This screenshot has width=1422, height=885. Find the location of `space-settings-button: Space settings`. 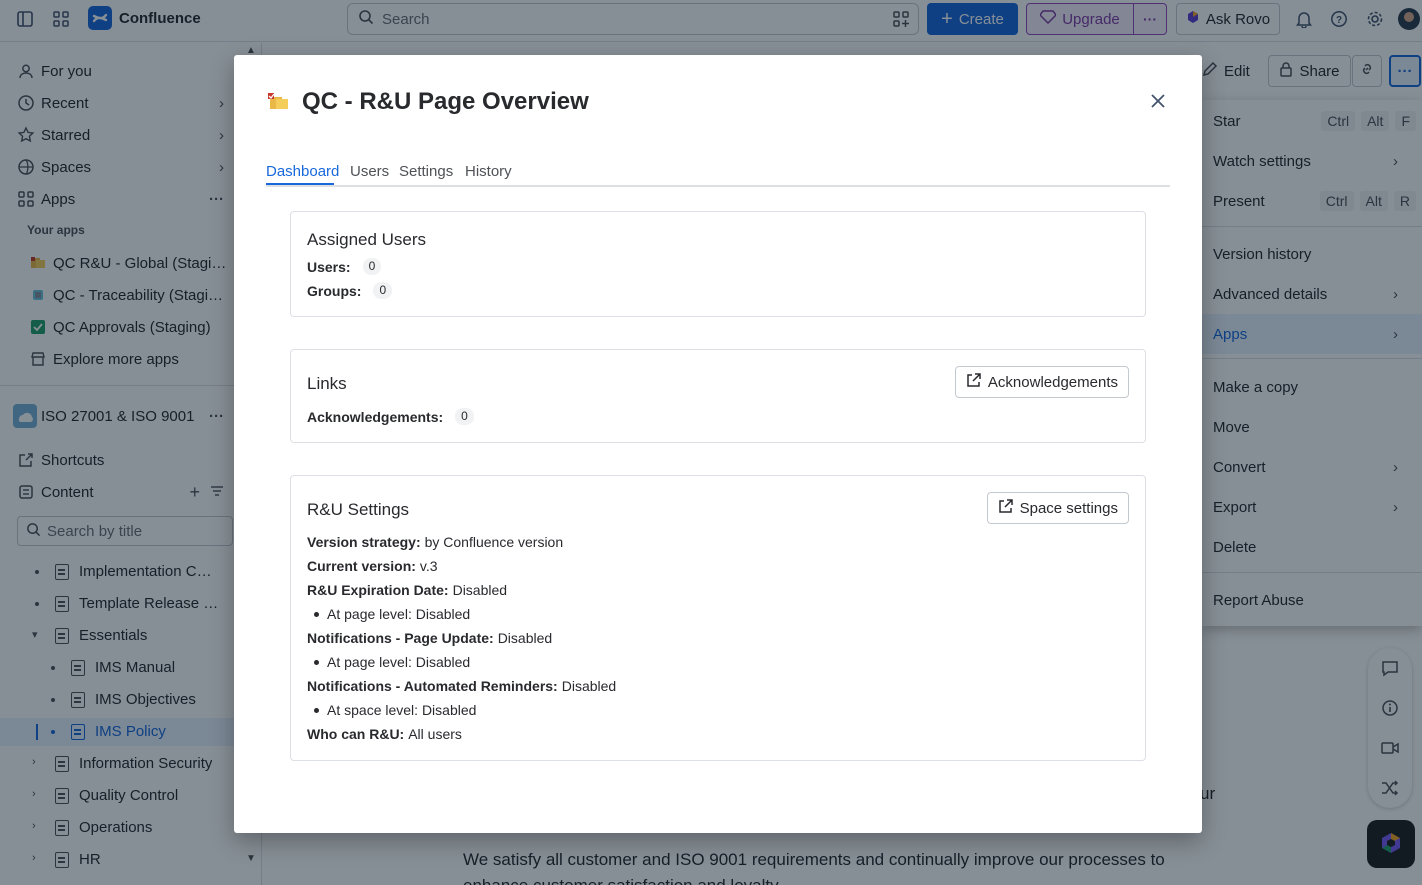

space-settings-button: Space settings is located at coordinates (1057, 508).